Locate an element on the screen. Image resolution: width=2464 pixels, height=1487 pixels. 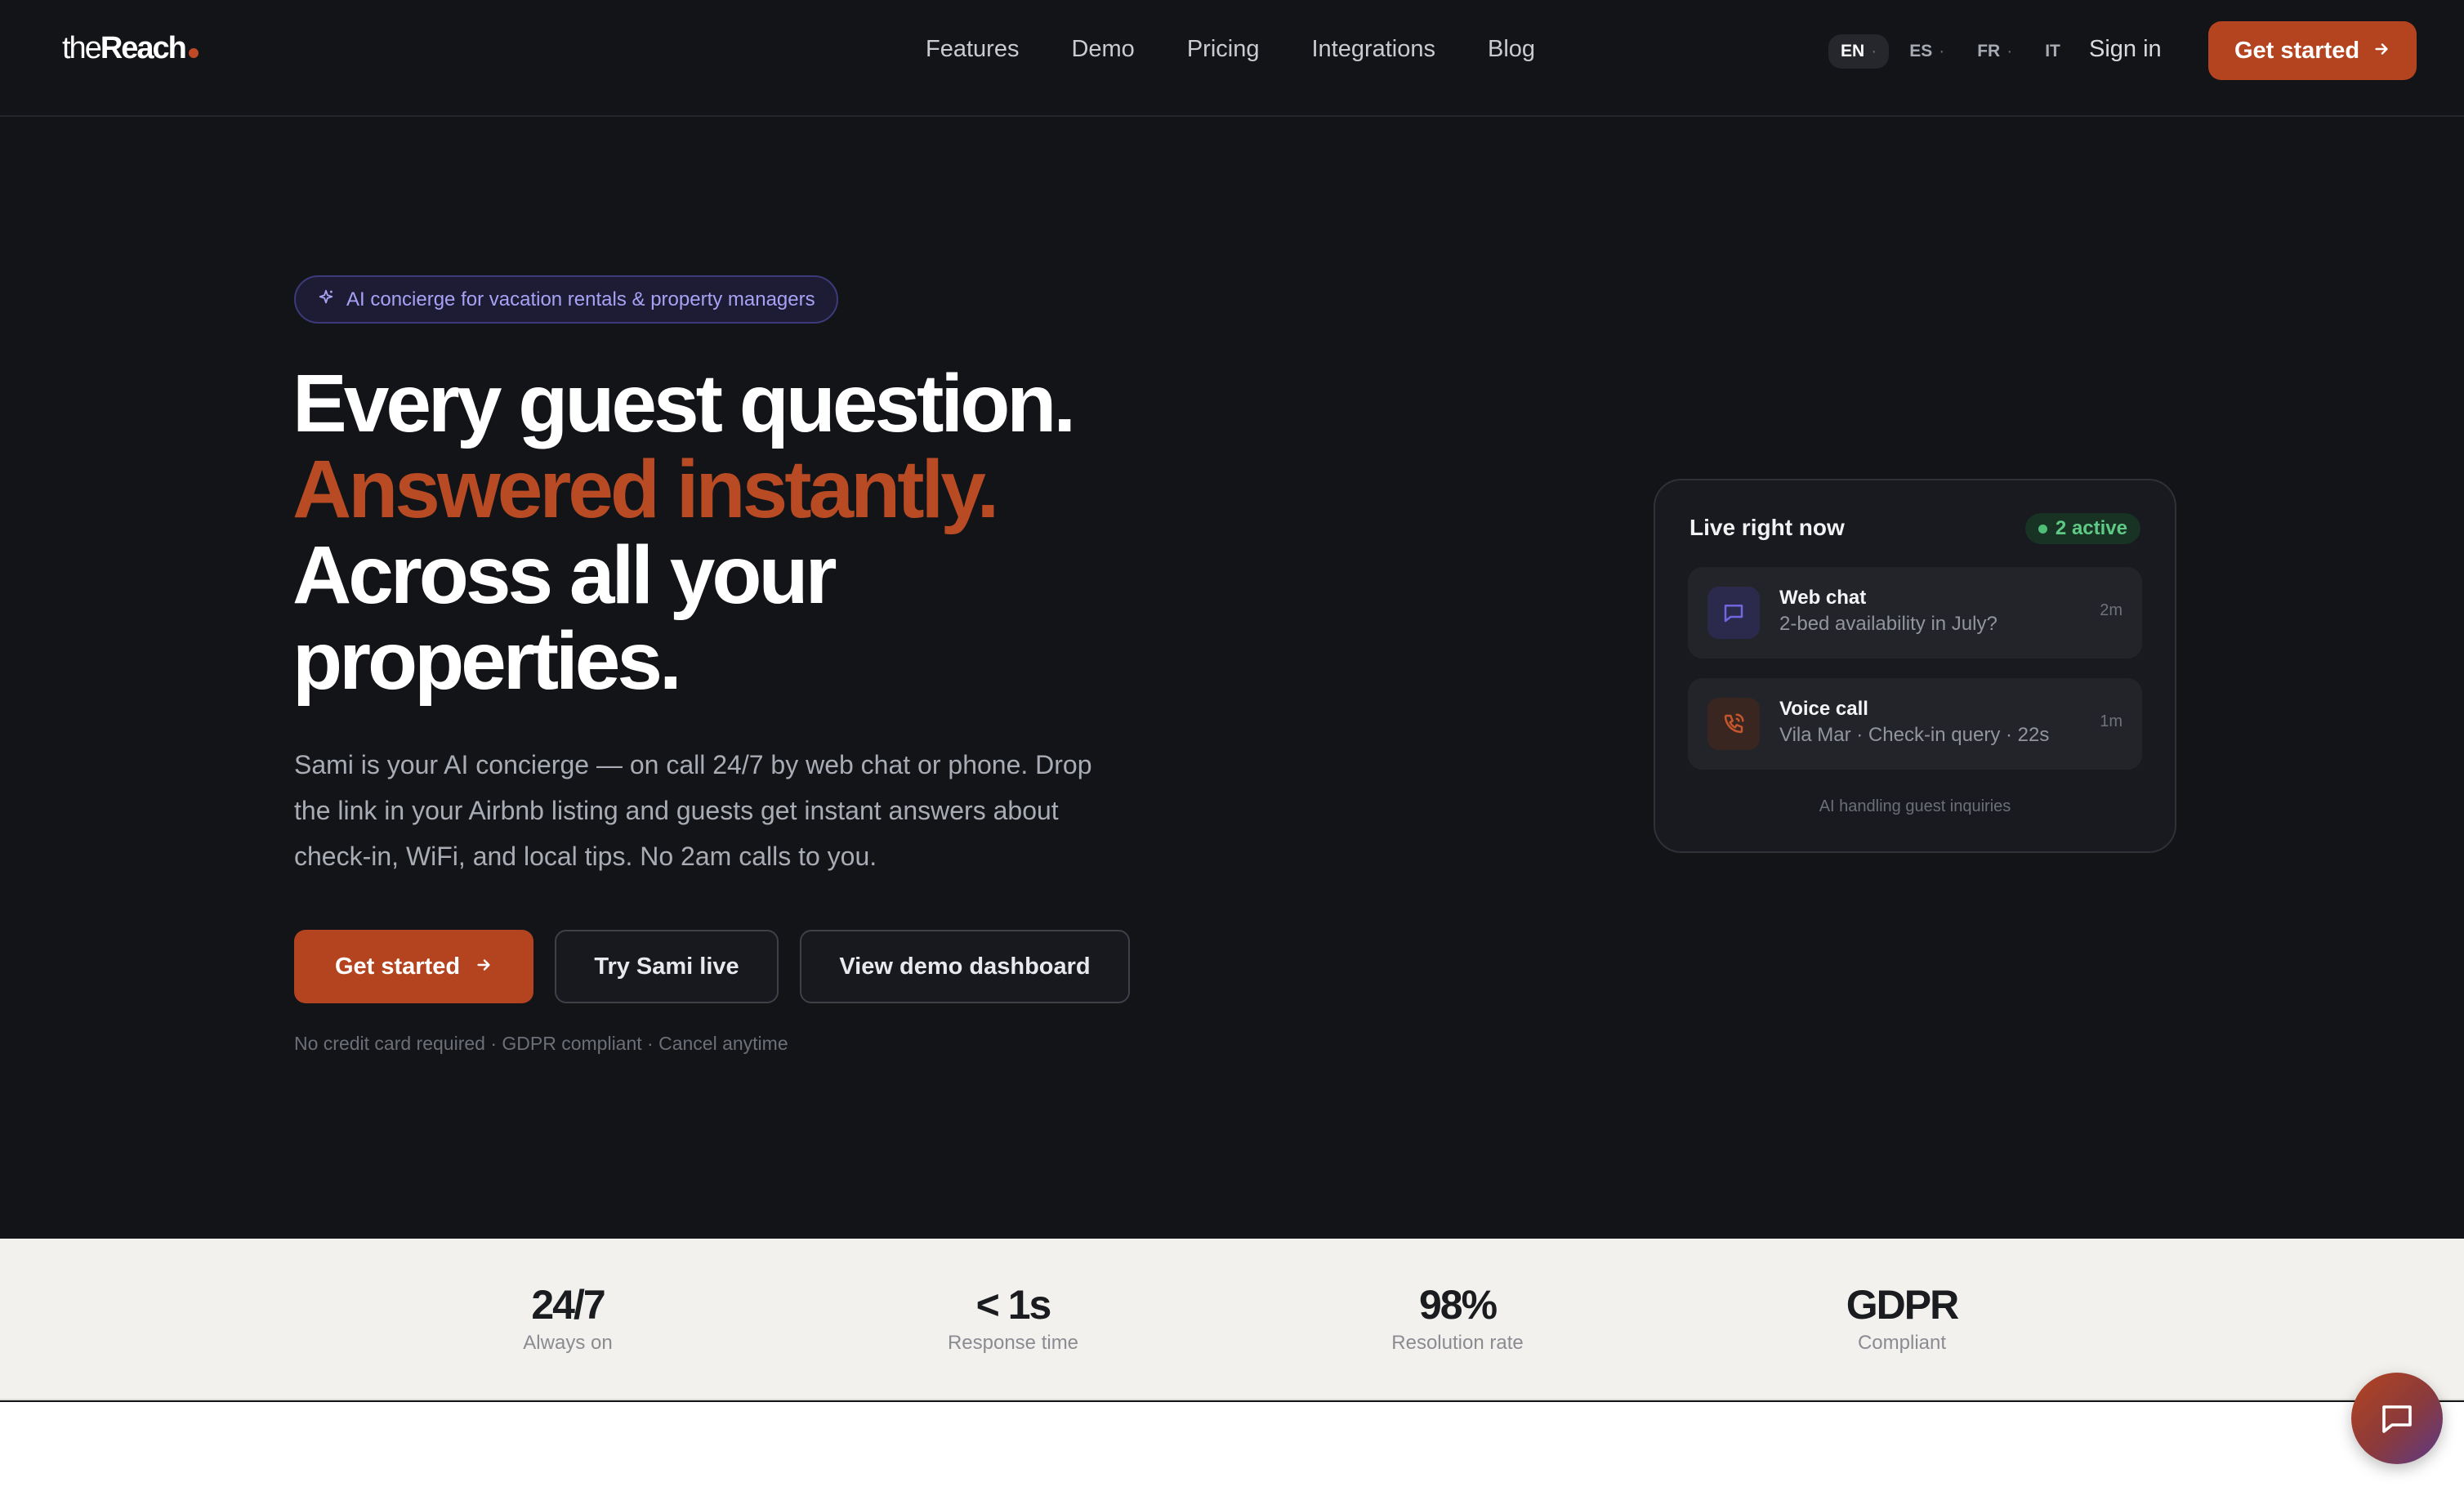
lang-en-label: EN is located at coordinates (1853, 51).